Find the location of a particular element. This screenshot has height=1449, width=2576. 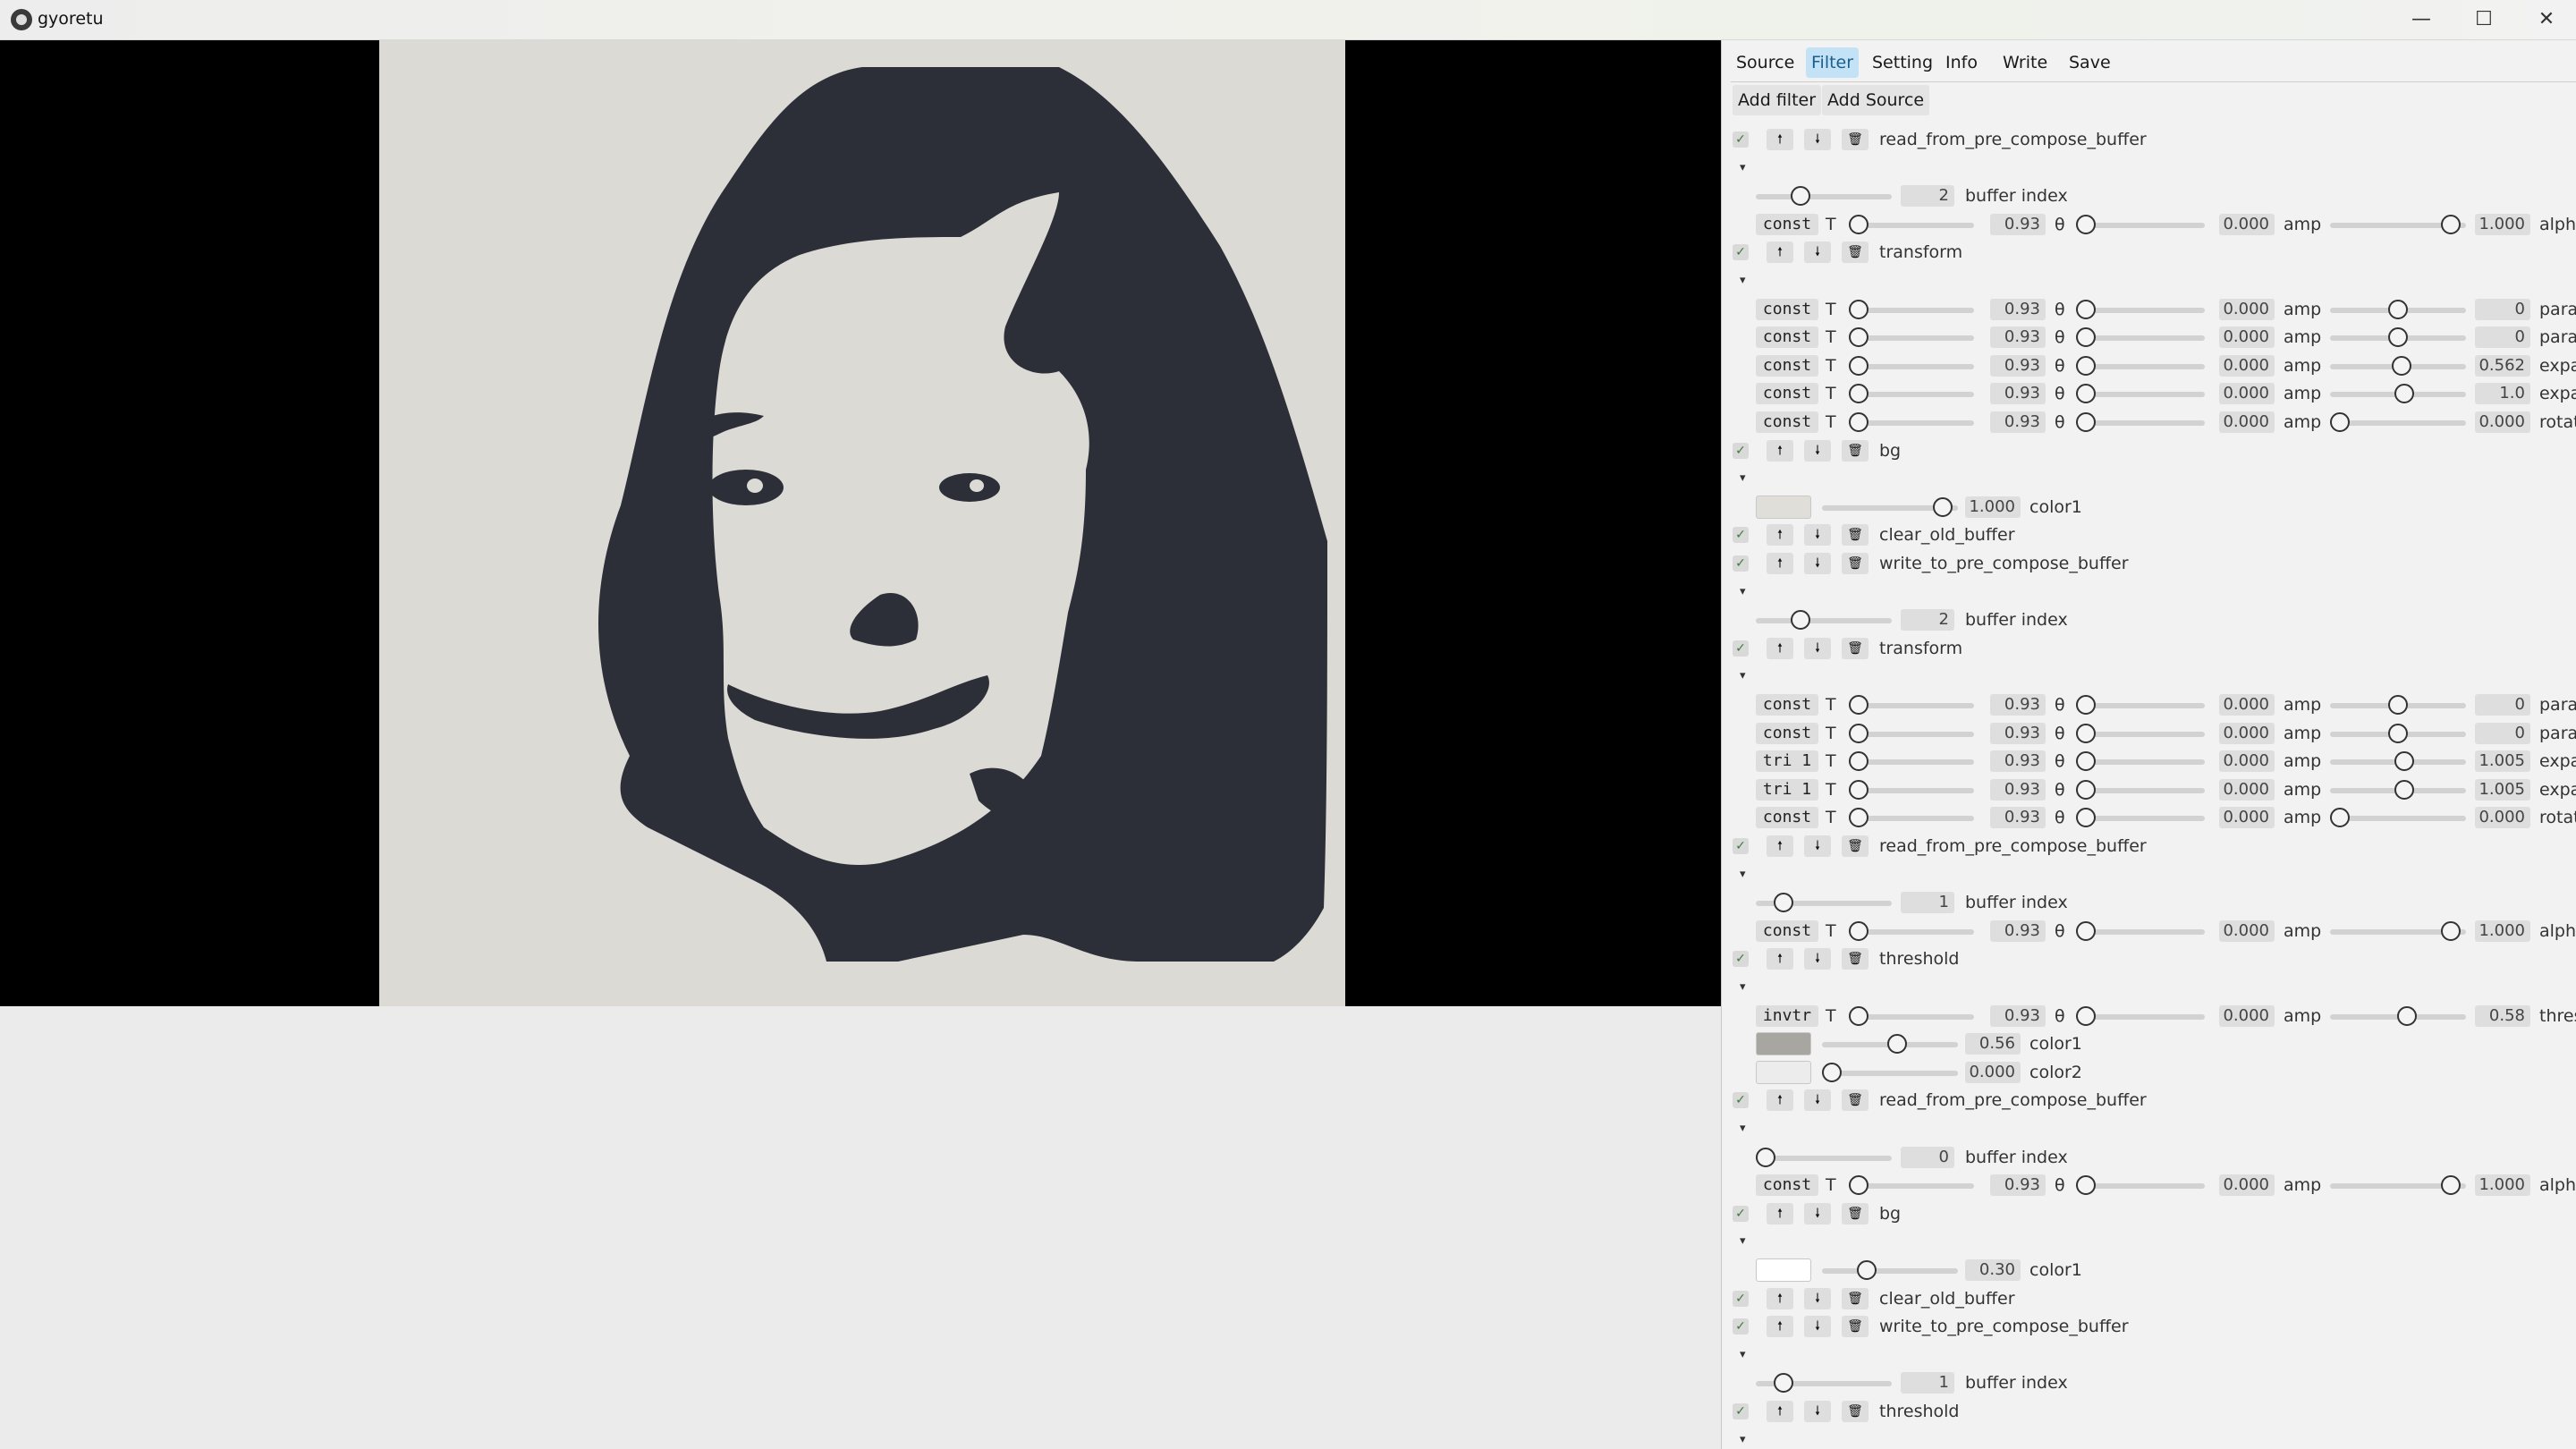

tab-save: Save is located at coordinates (2089, 62).